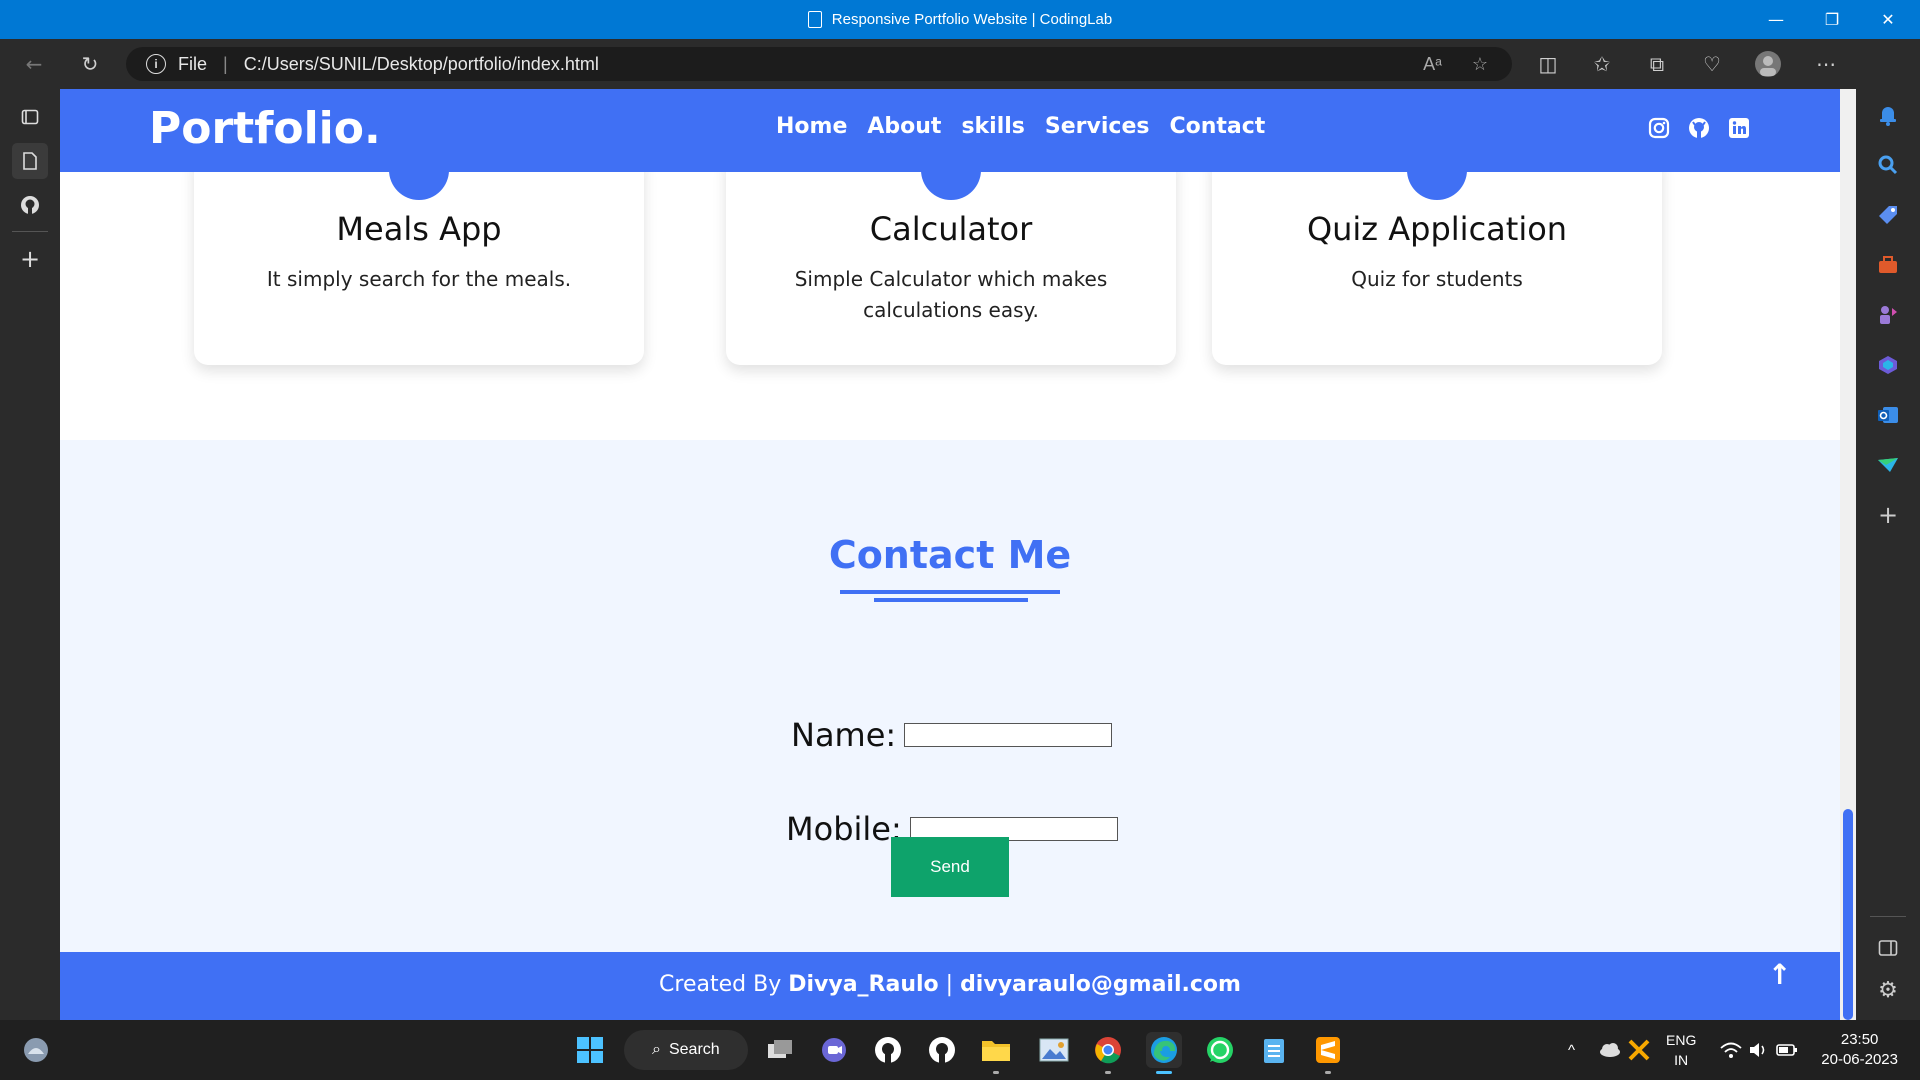 This screenshot has height=1080, width=1920. What do you see at coordinates (1888, 465) in the screenshot?
I see `drop-icon` at bounding box center [1888, 465].